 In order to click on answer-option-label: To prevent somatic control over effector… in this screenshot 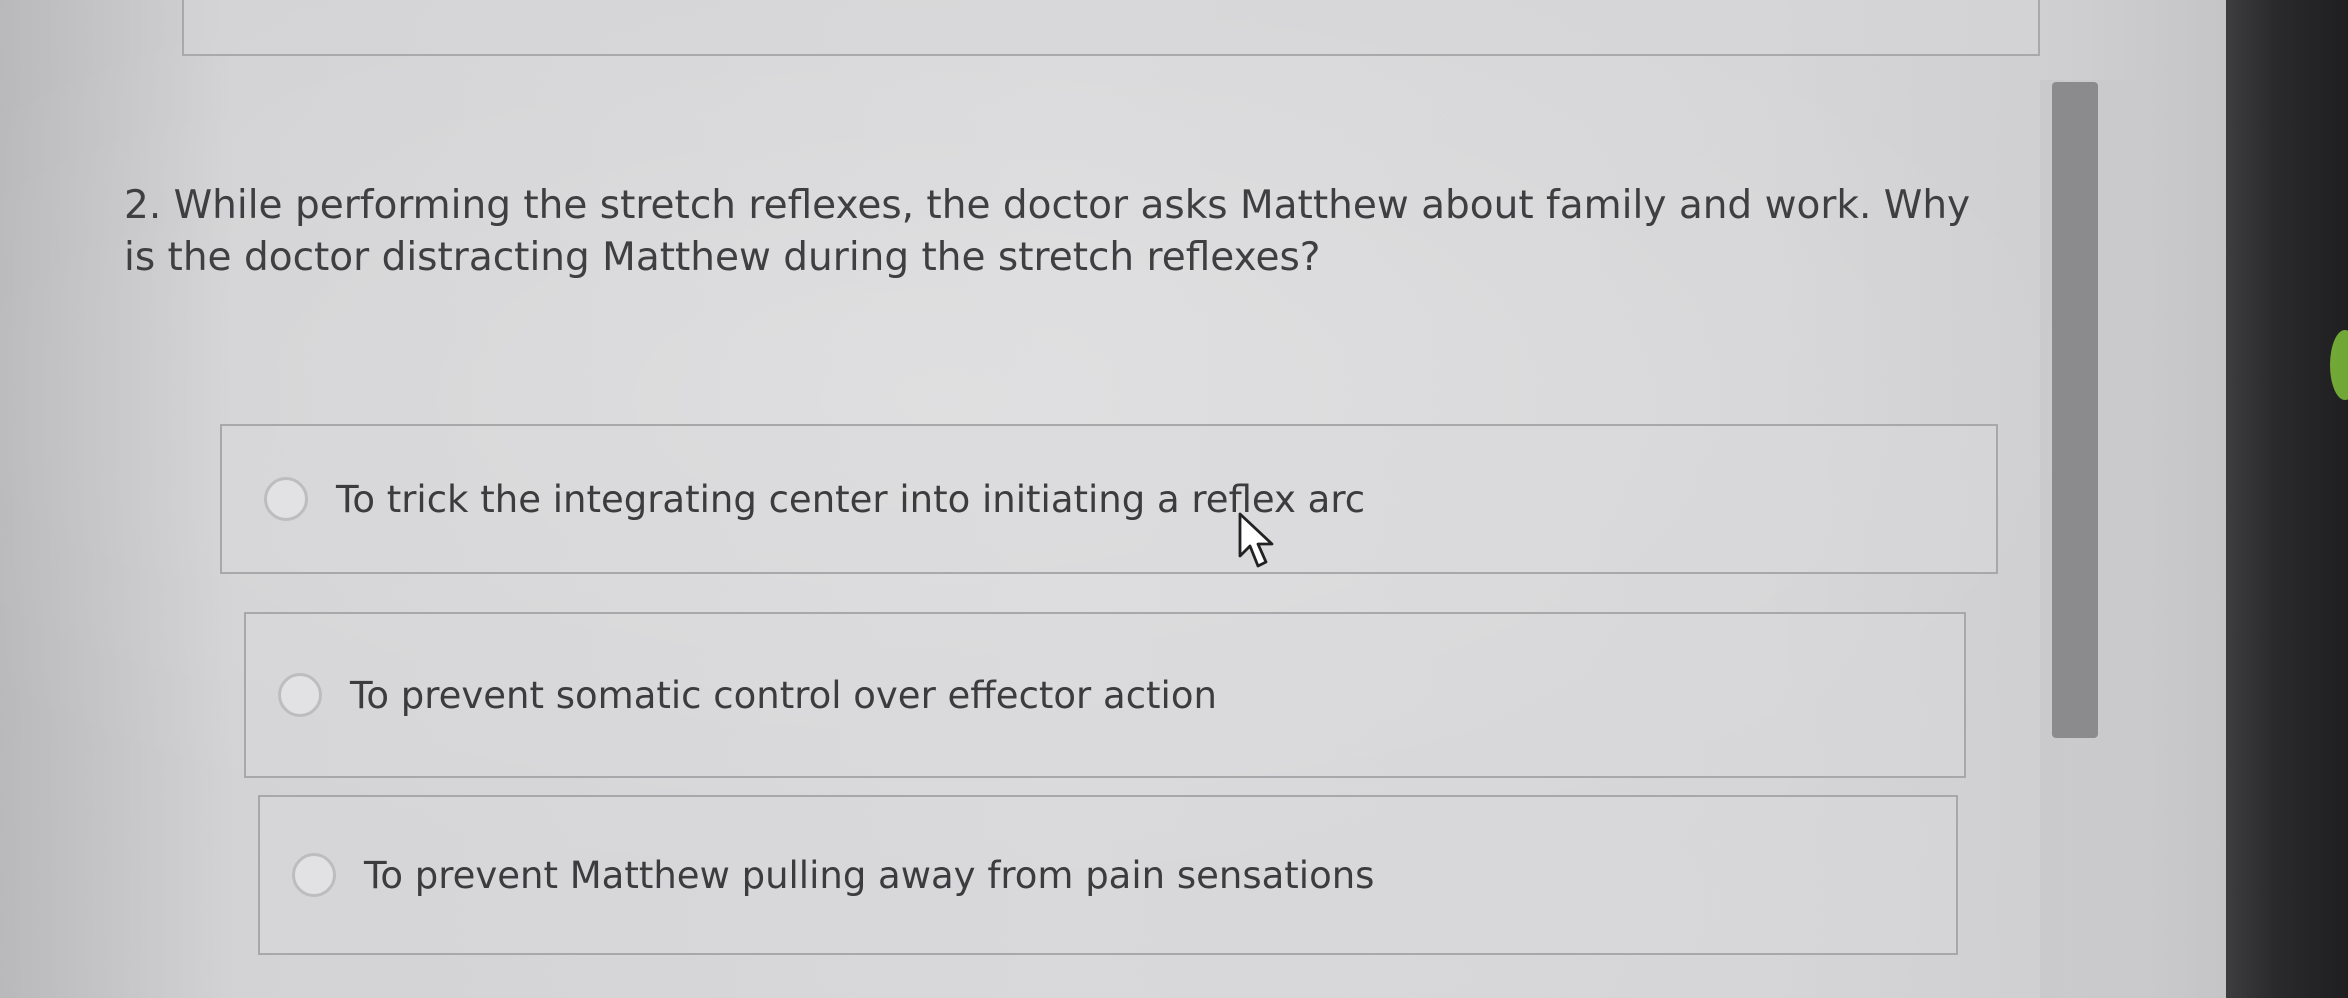, I will do `click(783, 695)`.